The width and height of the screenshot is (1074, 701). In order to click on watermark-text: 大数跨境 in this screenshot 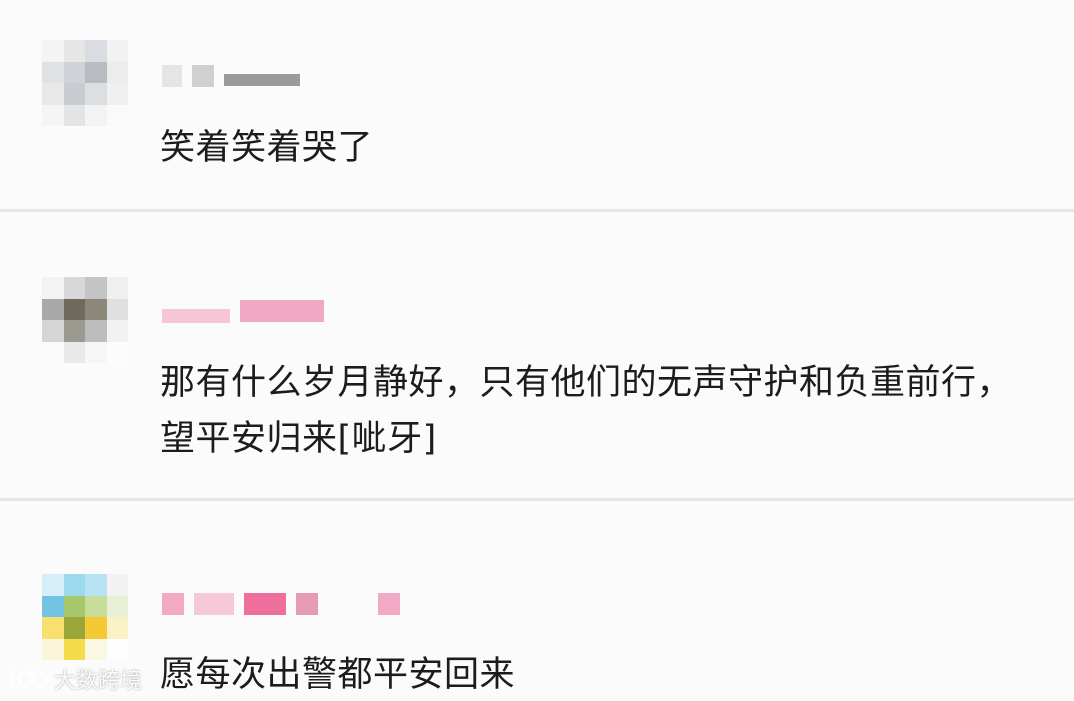, I will do `click(98, 681)`.